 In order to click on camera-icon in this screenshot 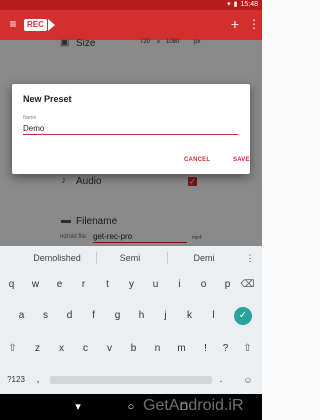, I will do `click(51, 24)`.